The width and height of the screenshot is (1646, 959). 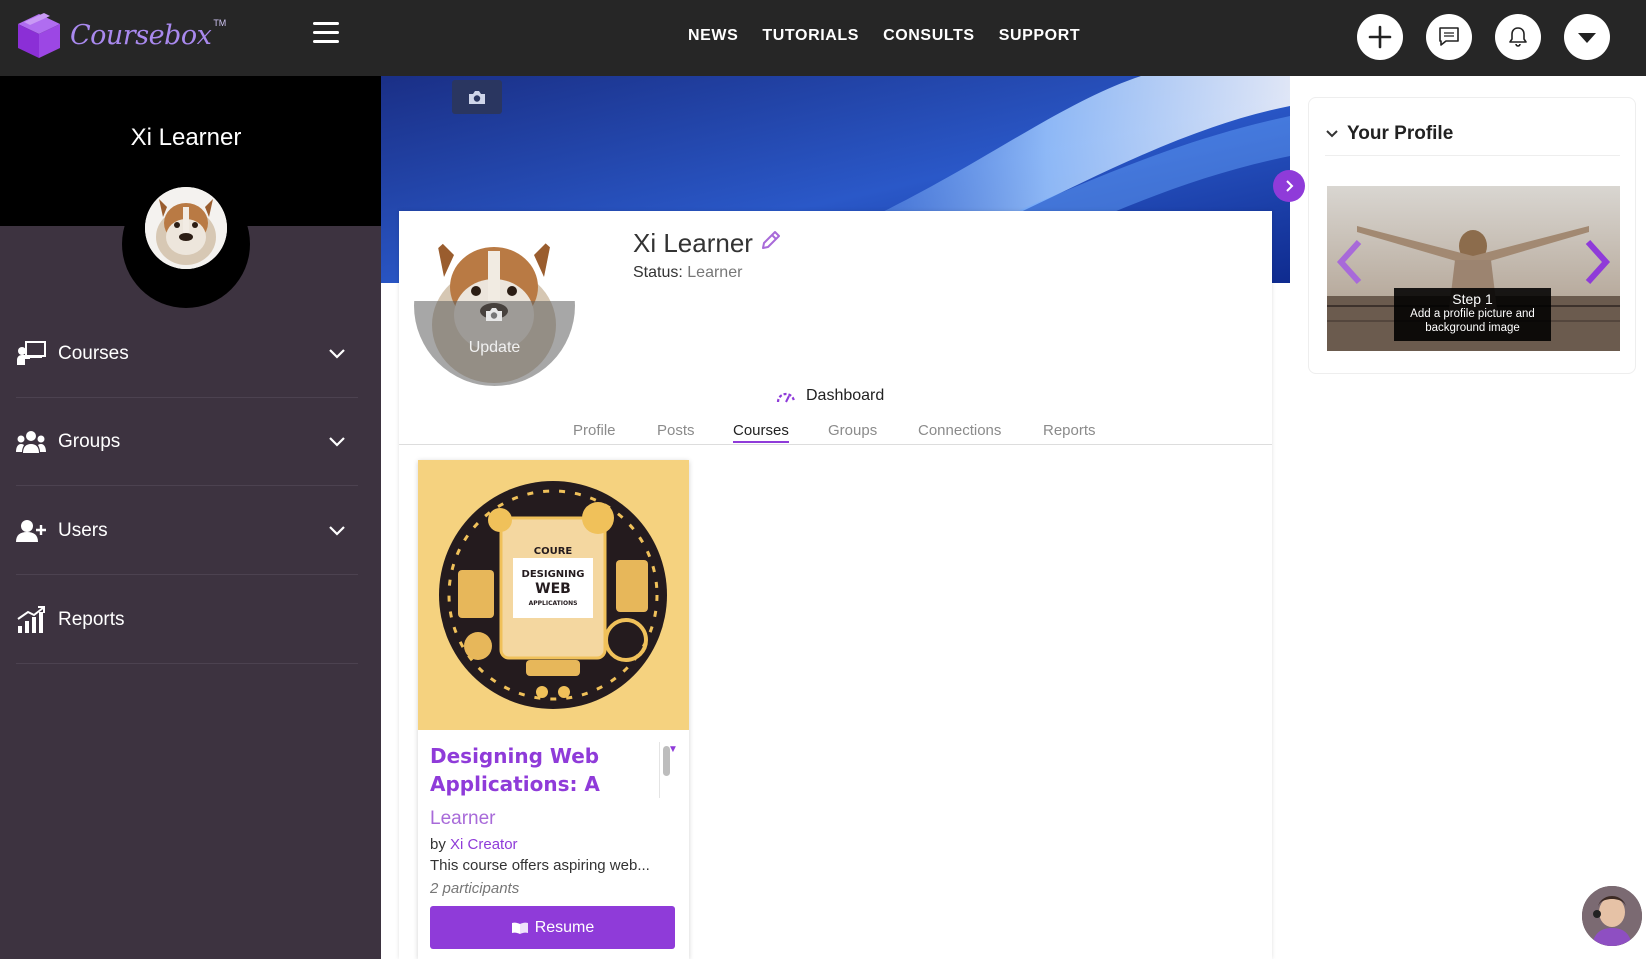 I want to click on courses-icon, so click(x=31, y=354).